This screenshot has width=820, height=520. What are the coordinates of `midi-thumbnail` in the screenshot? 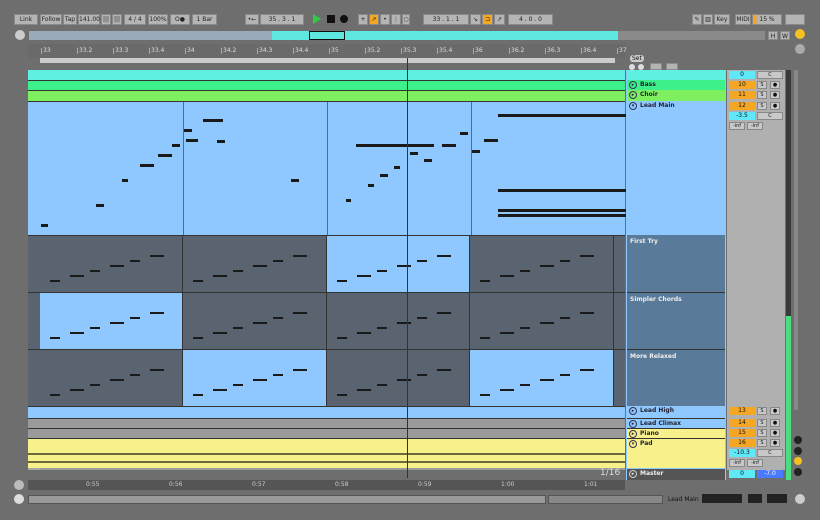 It's located at (755, 498).